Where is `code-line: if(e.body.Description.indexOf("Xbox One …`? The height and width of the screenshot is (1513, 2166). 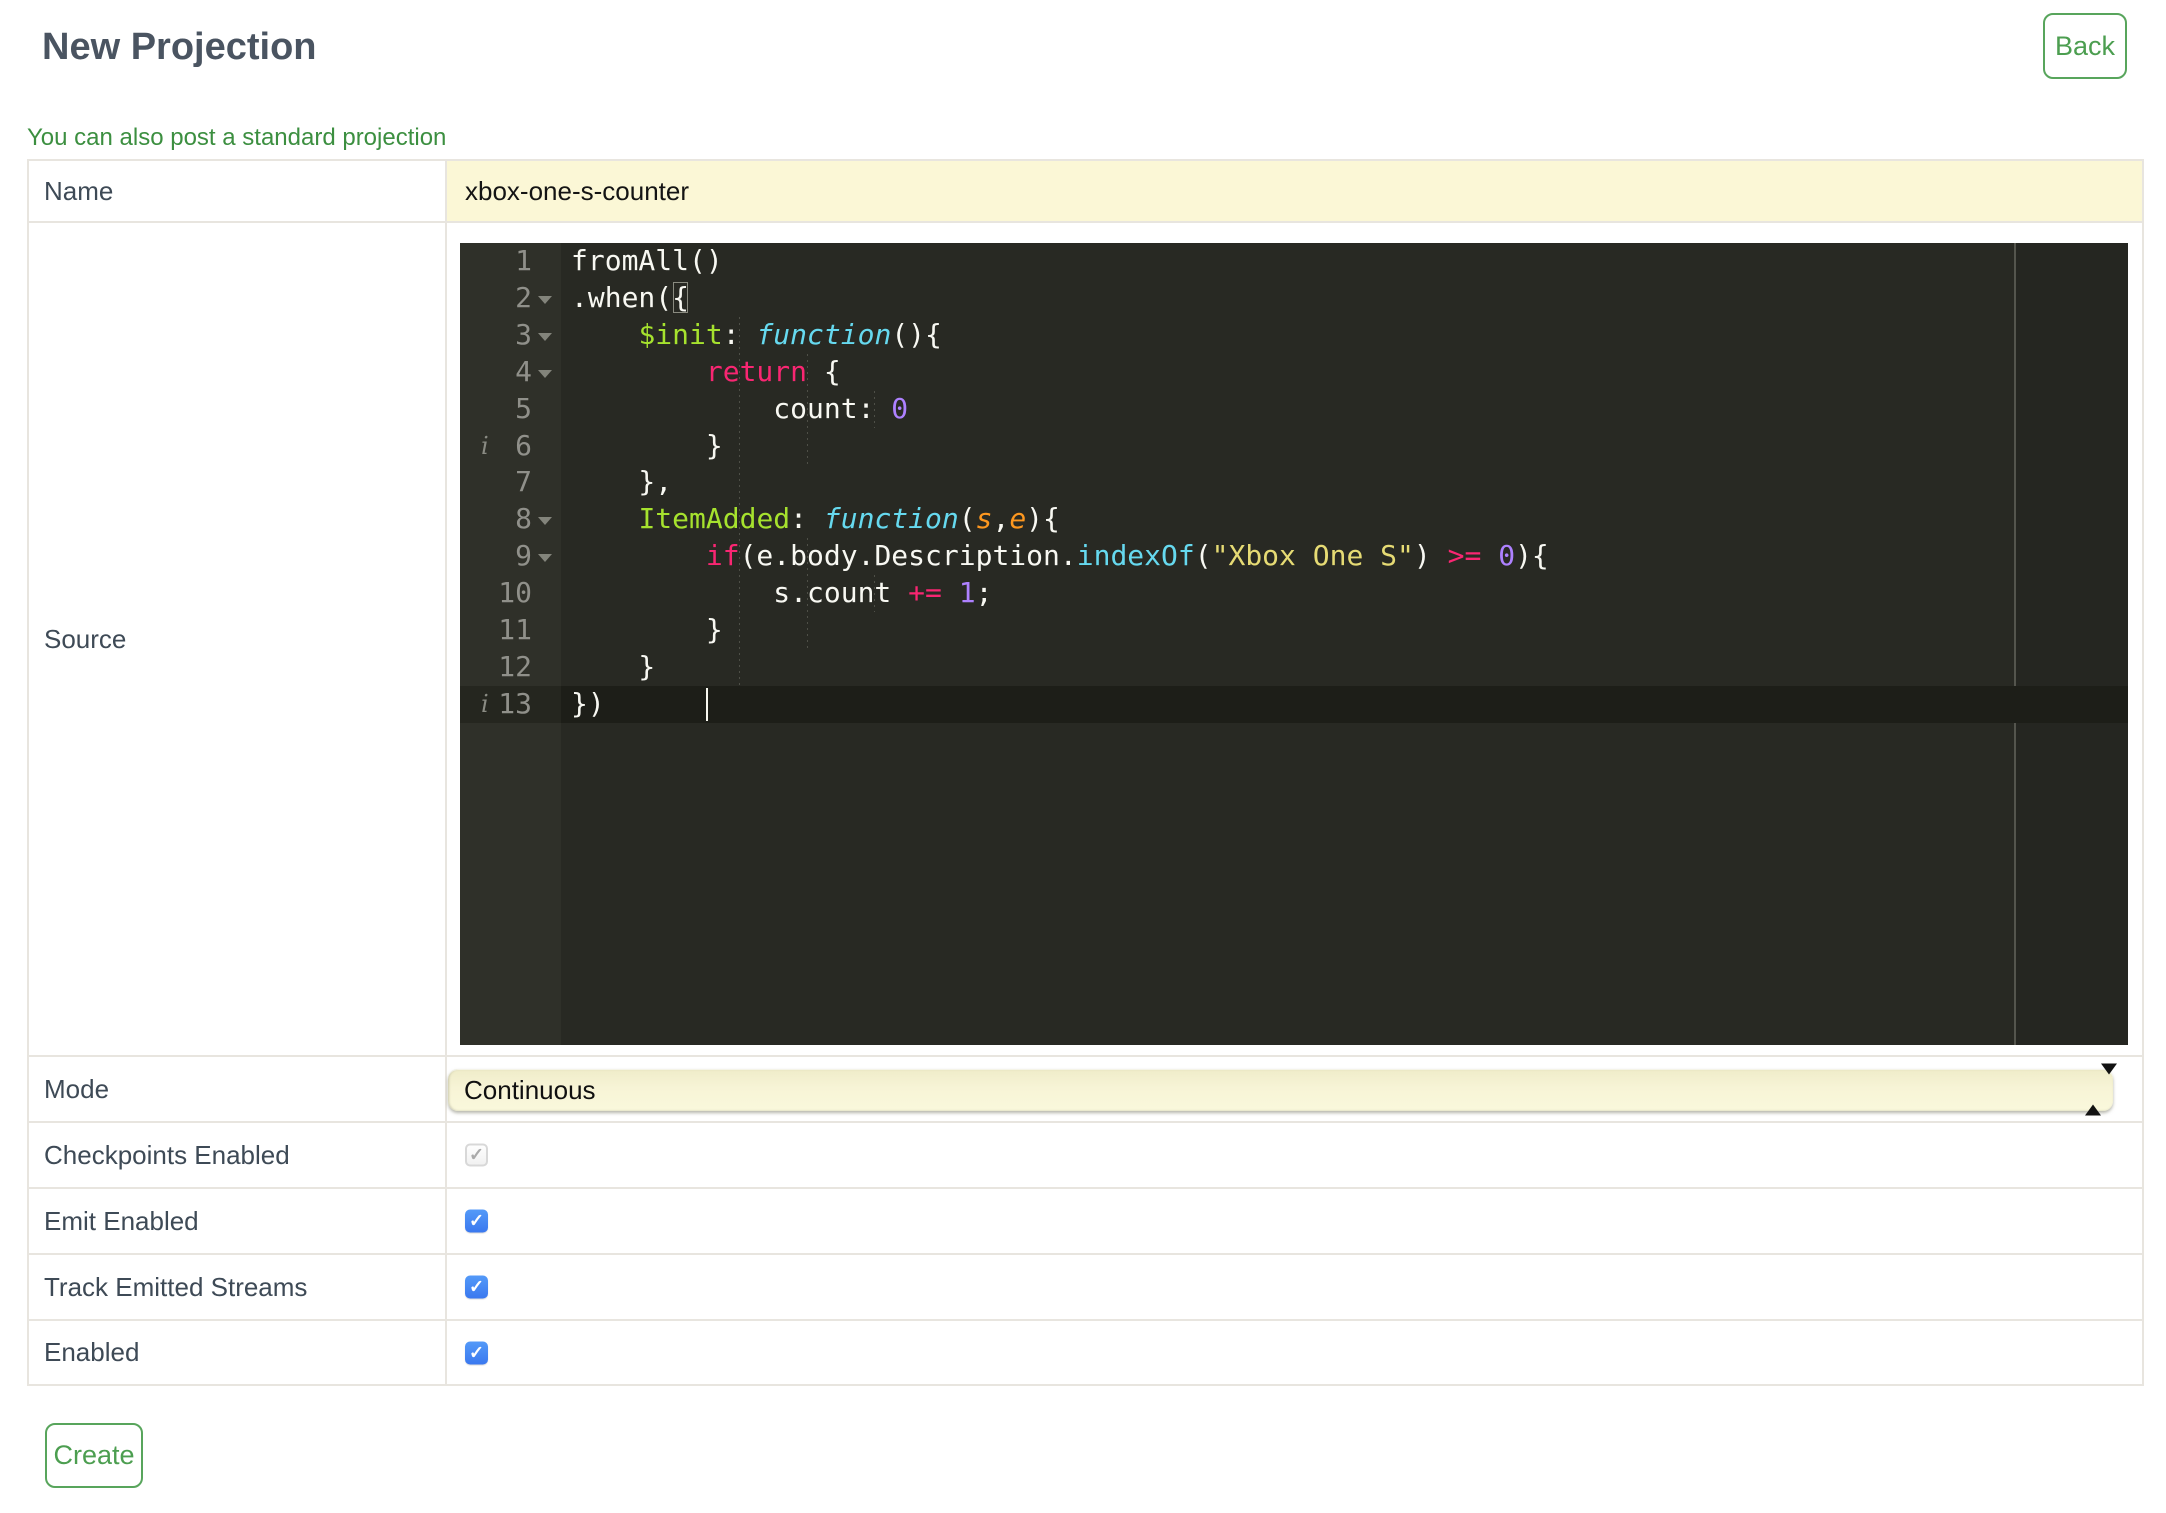
code-line: if(e.body.Description.indexOf("Xbox One … is located at coordinates (1344, 556).